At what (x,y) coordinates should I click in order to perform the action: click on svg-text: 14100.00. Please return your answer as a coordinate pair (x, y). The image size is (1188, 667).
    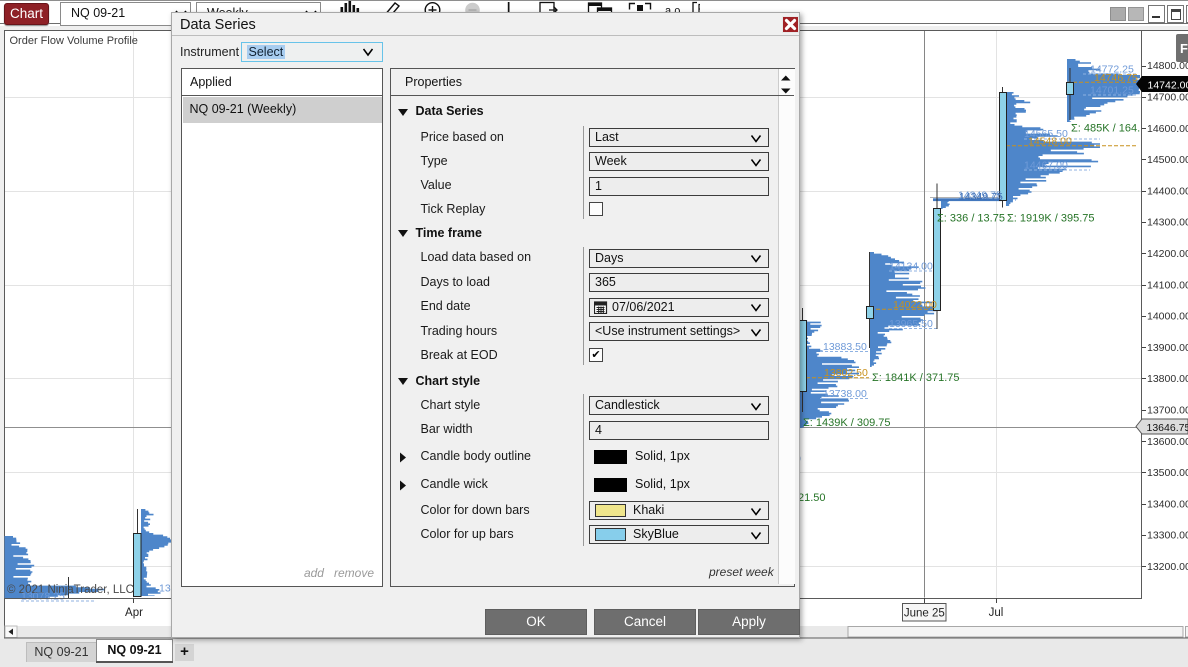
    Looking at the image, I should click on (1167, 285).